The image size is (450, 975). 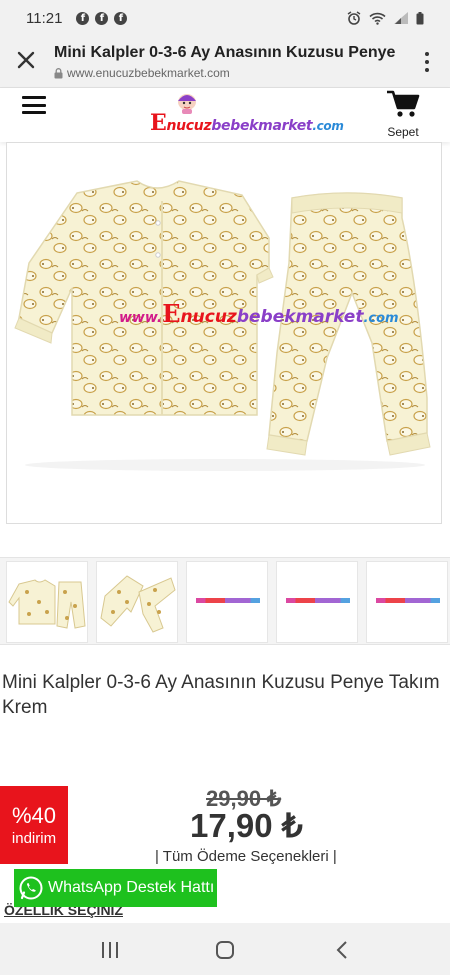 What do you see at coordinates (44, 18) in the screenshot?
I see `status-time: 11:21` at bounding box center [44, 18].